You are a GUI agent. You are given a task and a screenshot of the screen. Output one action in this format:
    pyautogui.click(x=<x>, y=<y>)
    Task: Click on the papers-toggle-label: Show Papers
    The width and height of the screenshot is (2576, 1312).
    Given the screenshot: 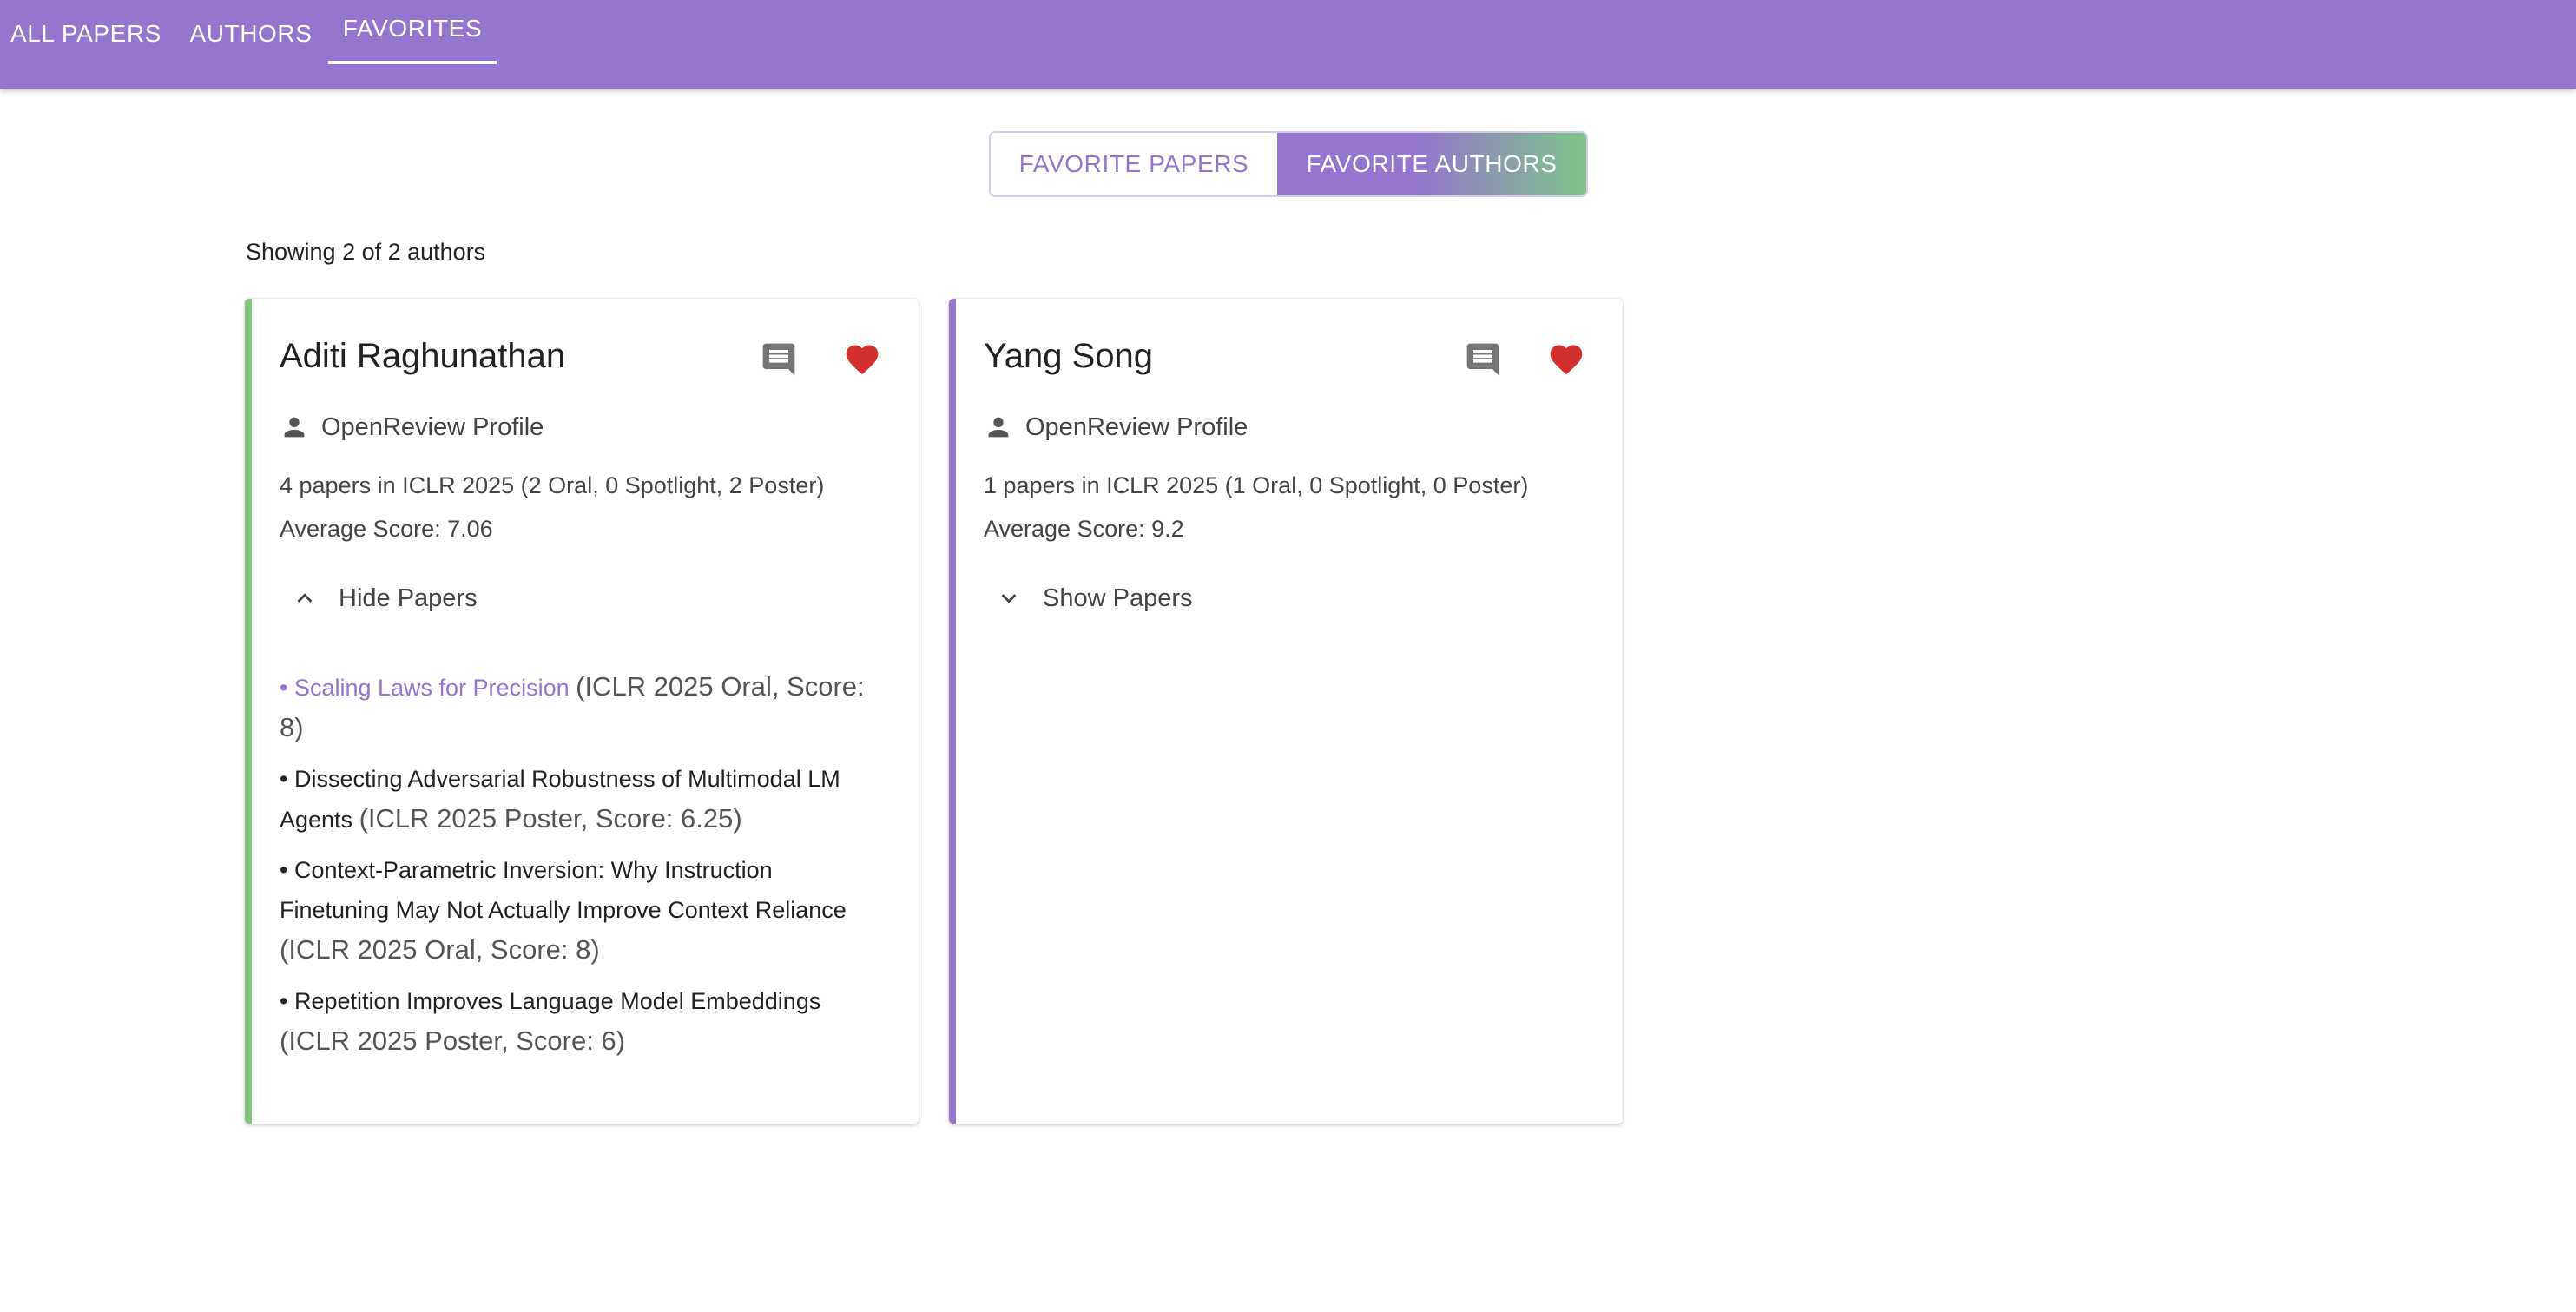 What is the action you would take?
    pyautogui.click(x=1118, y=597)
    